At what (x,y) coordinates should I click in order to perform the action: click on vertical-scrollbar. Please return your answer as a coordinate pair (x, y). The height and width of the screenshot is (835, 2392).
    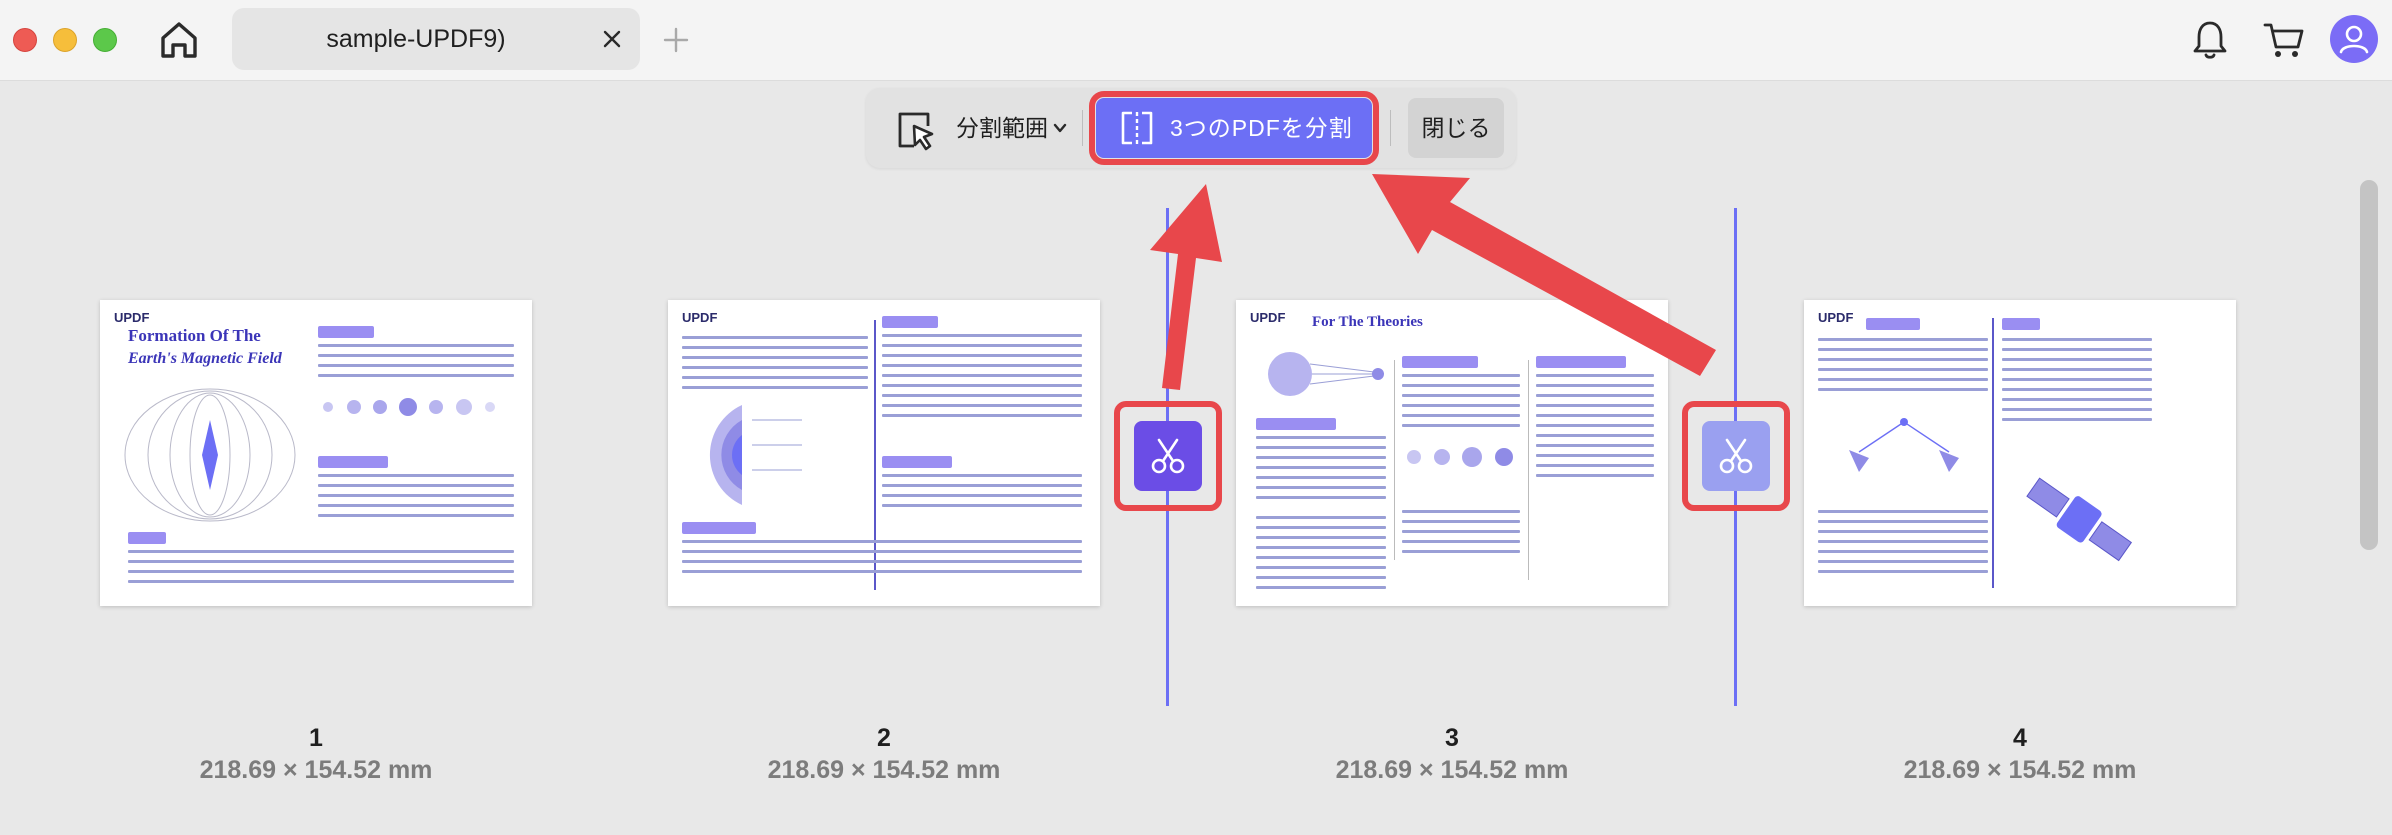
    Looking at the image, I should click on (2369, 365).